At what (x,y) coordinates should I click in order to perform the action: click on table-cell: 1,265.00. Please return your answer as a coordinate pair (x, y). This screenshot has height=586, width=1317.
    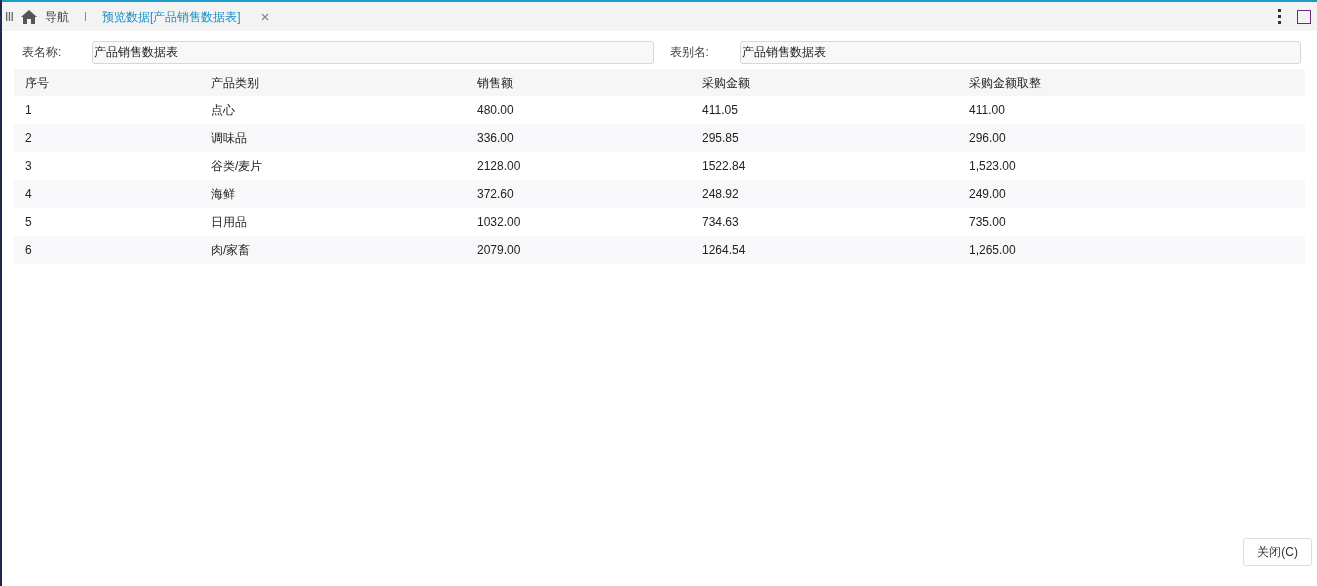
    Looking at the image, I should click on (1131, 250).